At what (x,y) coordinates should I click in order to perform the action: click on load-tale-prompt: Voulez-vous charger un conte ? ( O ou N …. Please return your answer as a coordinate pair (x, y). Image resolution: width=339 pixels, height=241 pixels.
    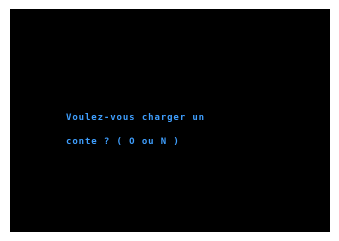
    Looking at the image, I should click on (135, 130).